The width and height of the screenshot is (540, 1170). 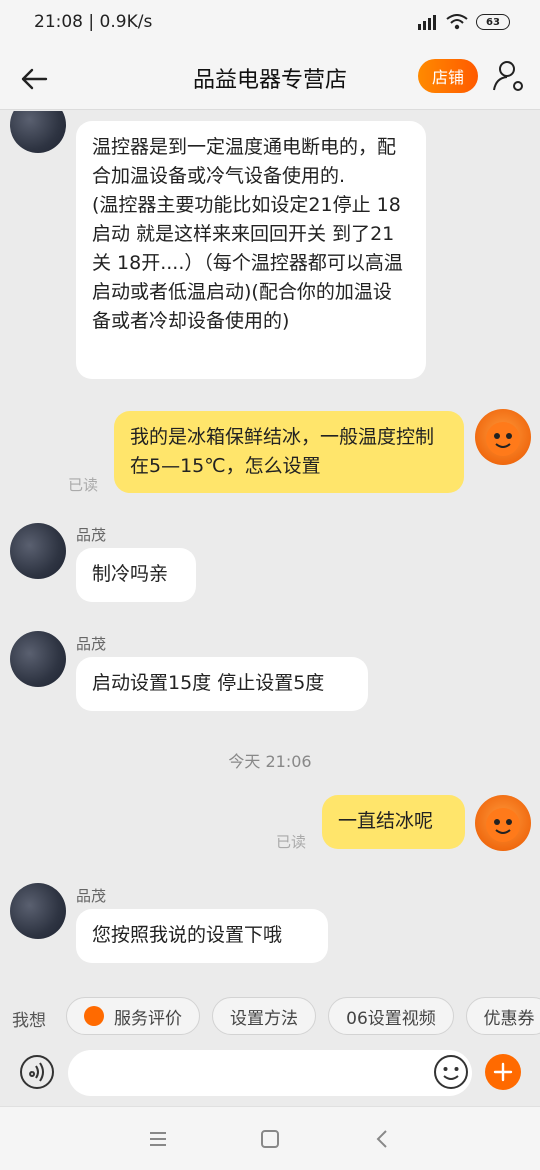 I want to click on plus-icon, so click(x=503, y=1072).